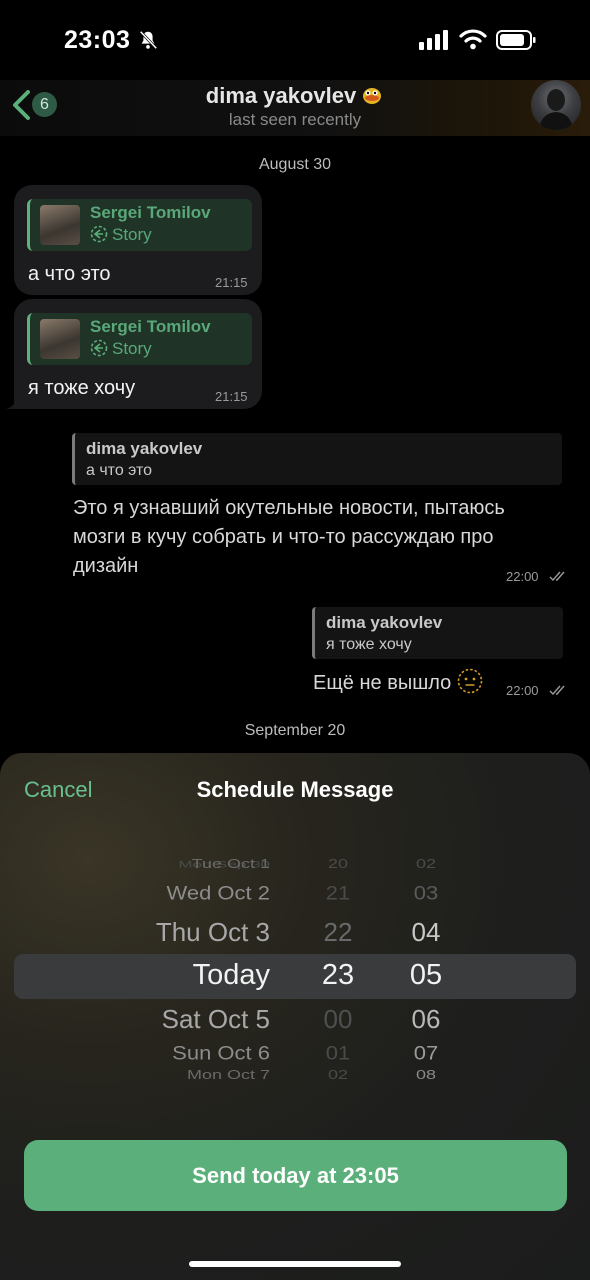 The image size is (590, 1280). What do you see at coordinates (218, 893) in the screenshot?
I see `day-option: Wed Oct 2` at bounding box center [218, 893].